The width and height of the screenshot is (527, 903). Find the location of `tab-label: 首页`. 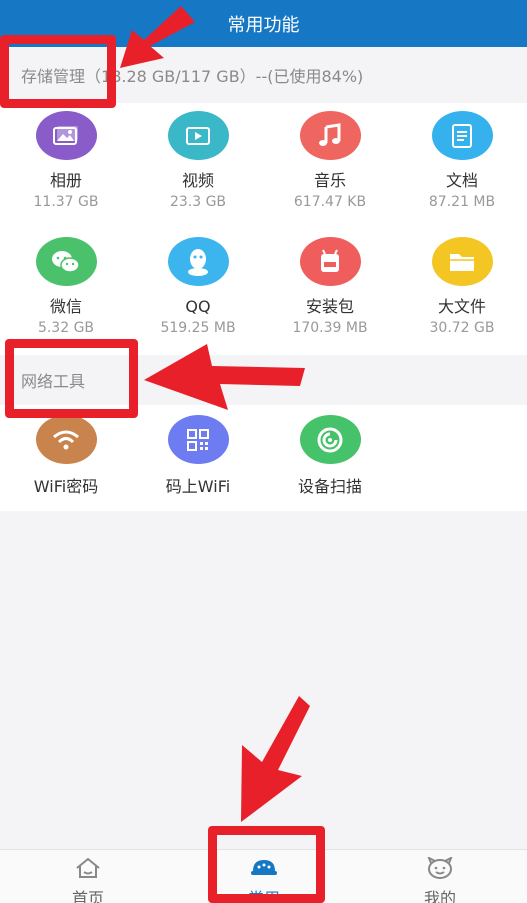

tab-label: 首页 is located at coordinates (87, 896).